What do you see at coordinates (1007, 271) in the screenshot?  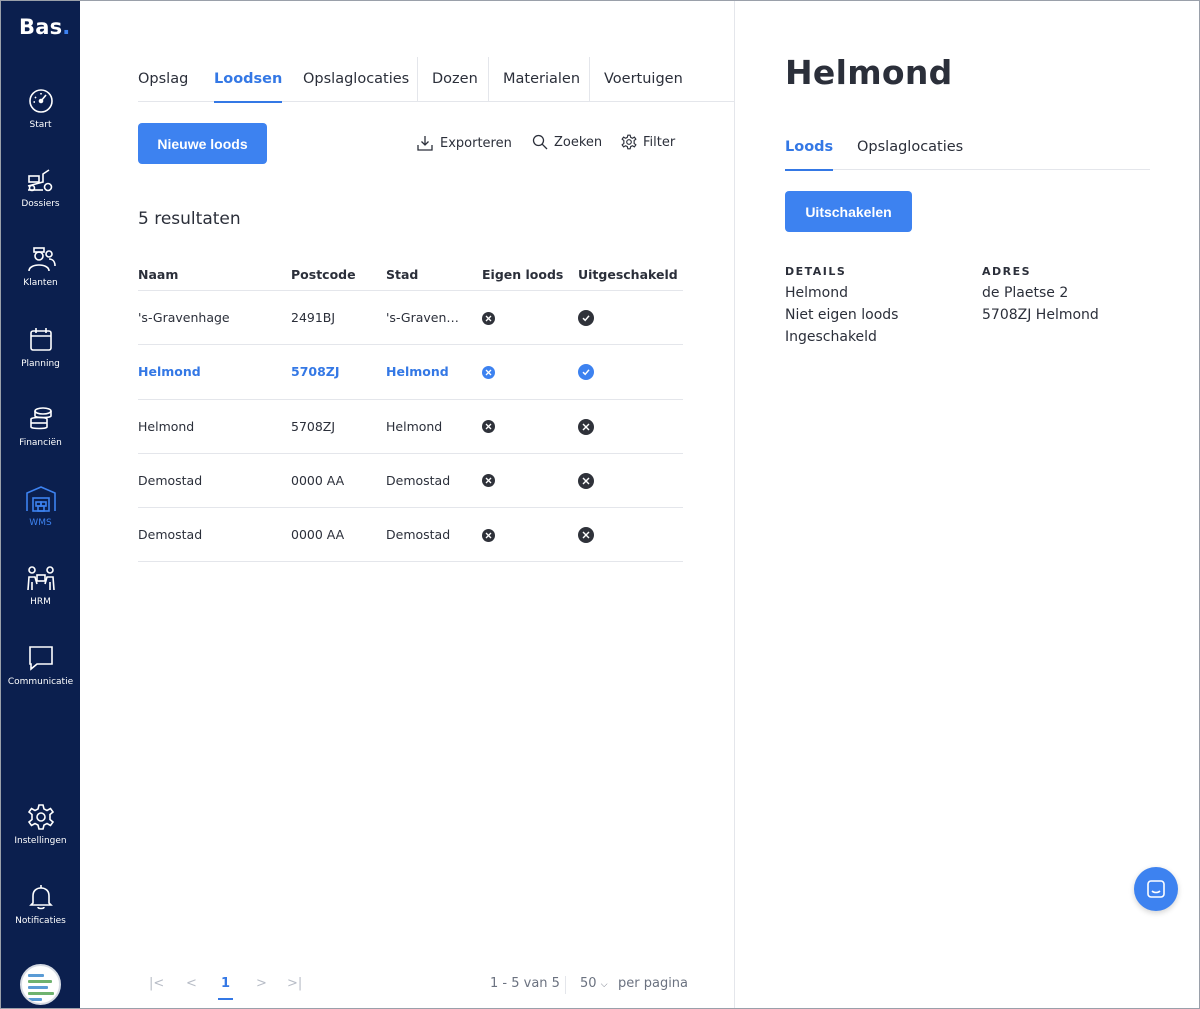 I see `address-heading: ADRES` at bounding box center [1007, 271].